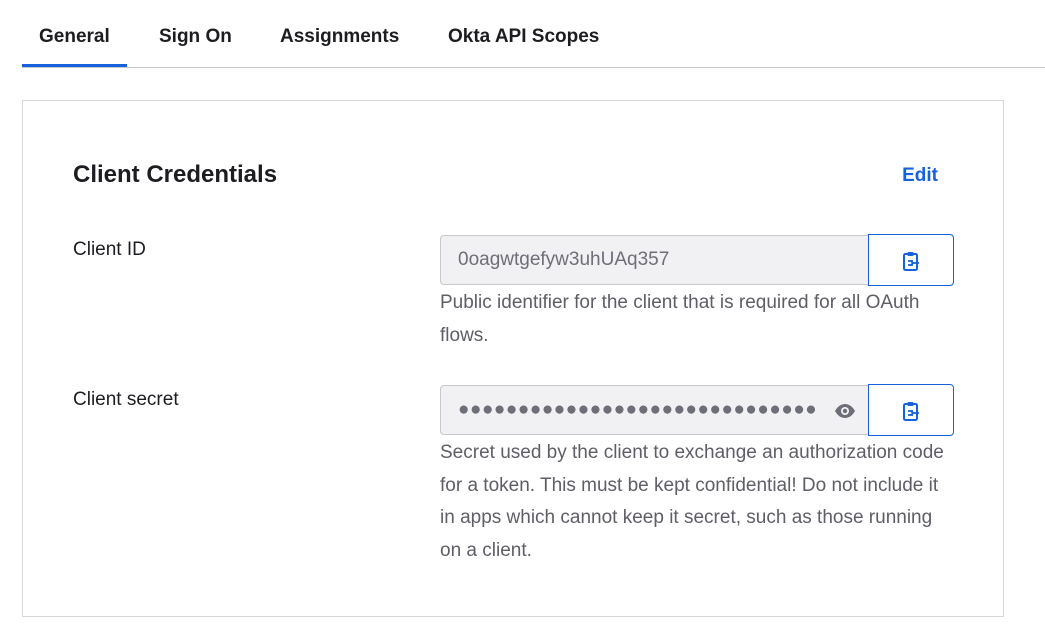 The image size is (1045, 636). What do you see at coordinates (126, 399) in the screenshot?
I see `client-secret-label: Client secret` at bounding box center [126, 399].